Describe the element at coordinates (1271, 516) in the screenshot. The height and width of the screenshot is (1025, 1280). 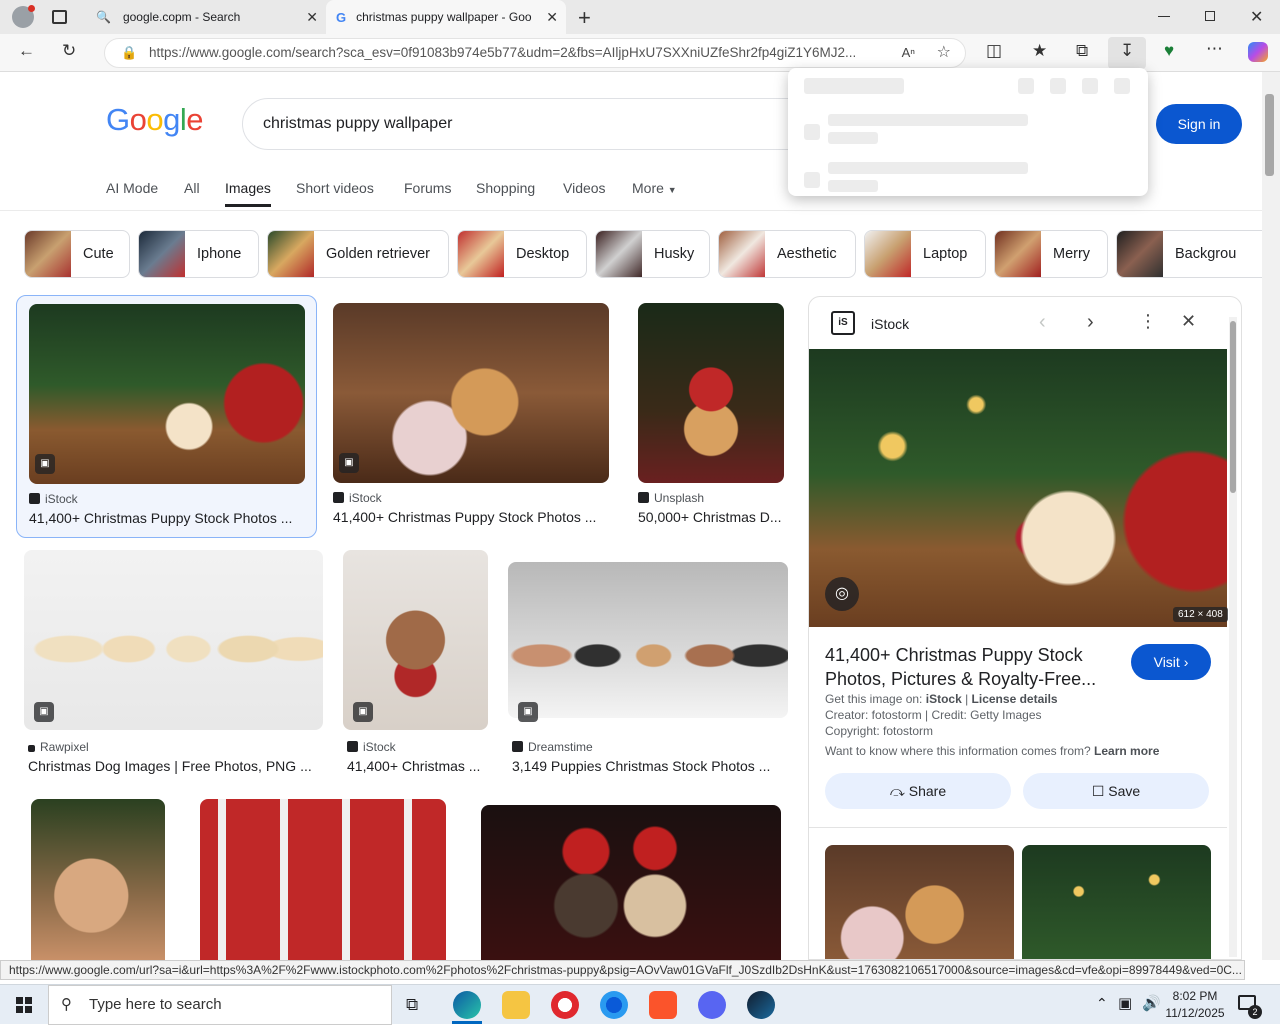
I see `page-scrollbar` at that location.